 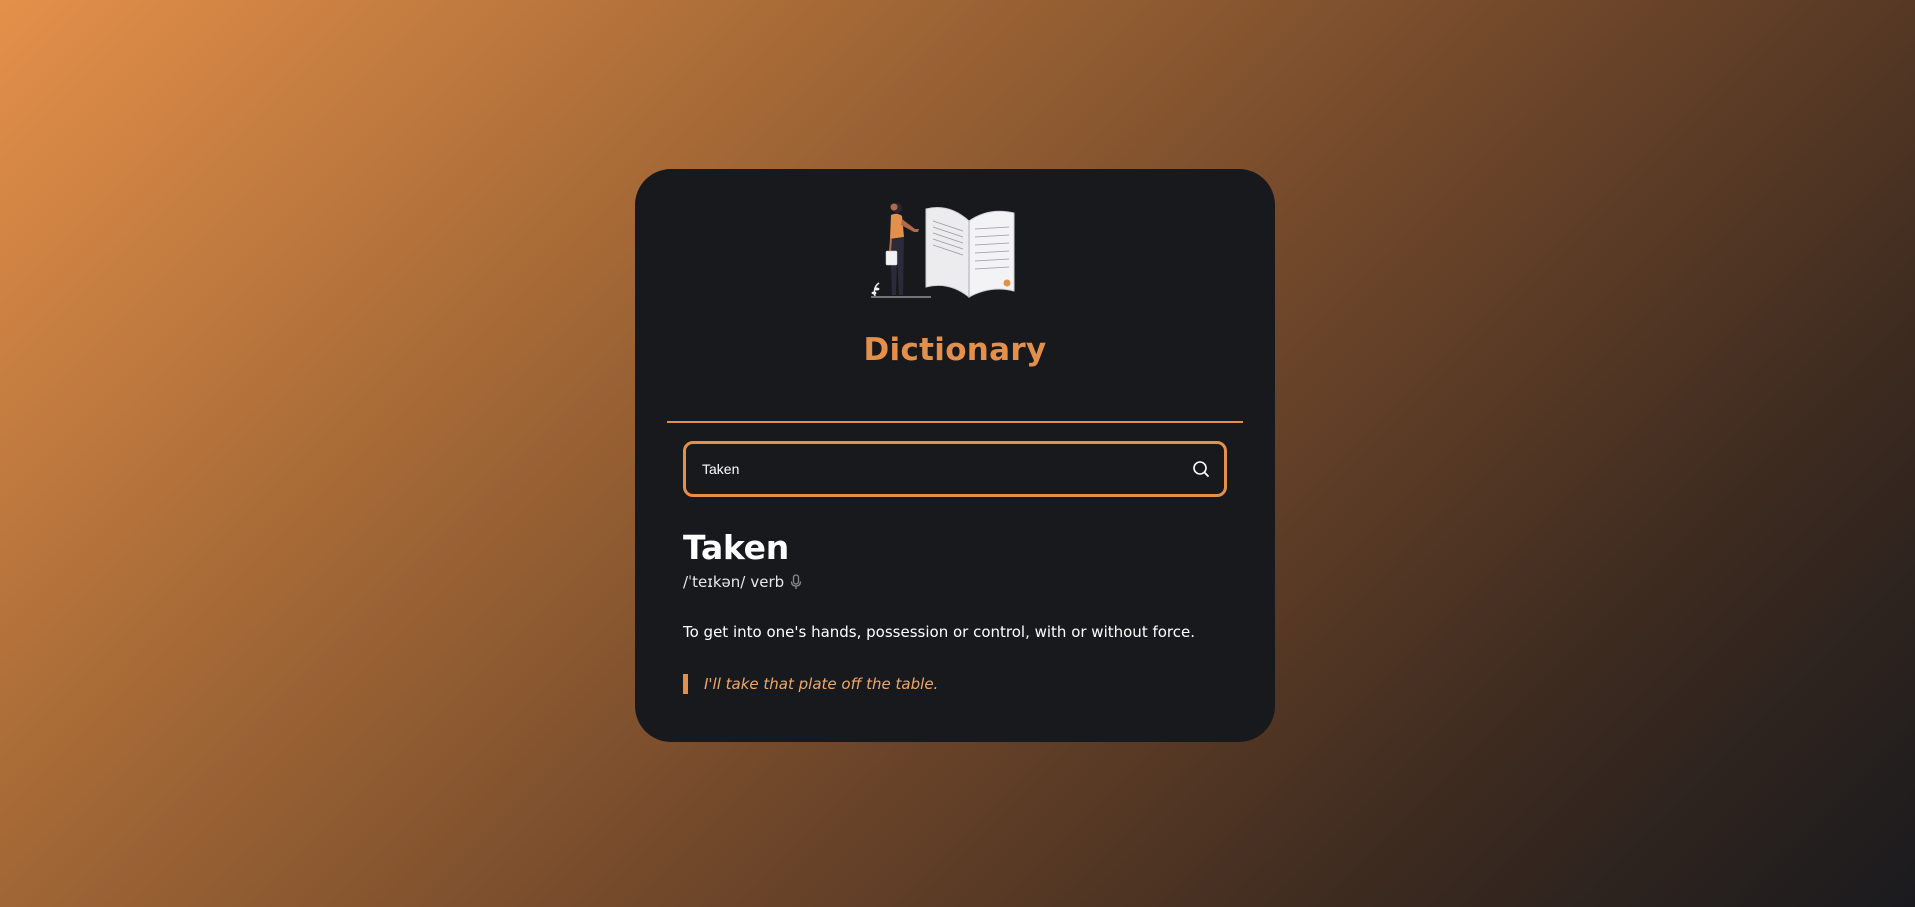 What do you see at coordinates (901, 250) in the screenshot?
I see `person-illustration` at bounding box center [901, 250].